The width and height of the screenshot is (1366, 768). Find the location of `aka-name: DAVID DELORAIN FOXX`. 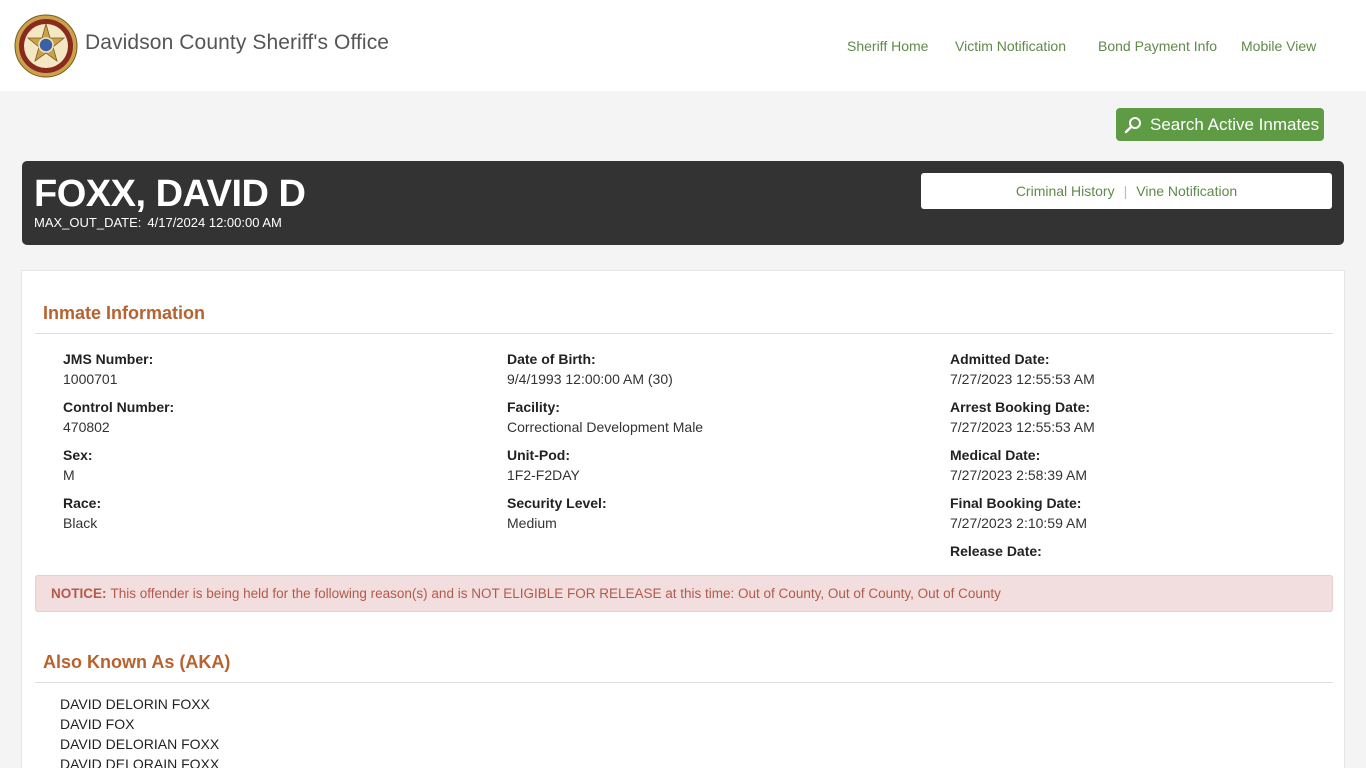

aka-name: DAVID DELORAIN FOXX is located at coordinates (140, 762).